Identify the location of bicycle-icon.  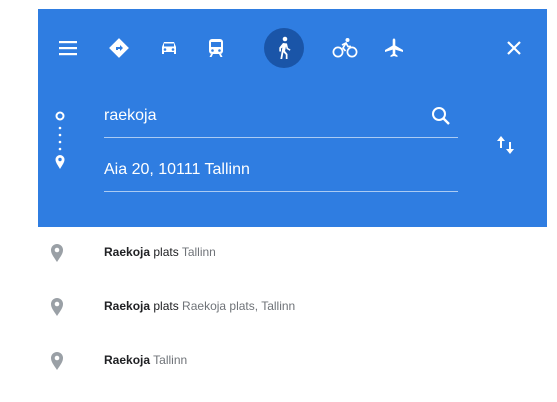
(345, 48).